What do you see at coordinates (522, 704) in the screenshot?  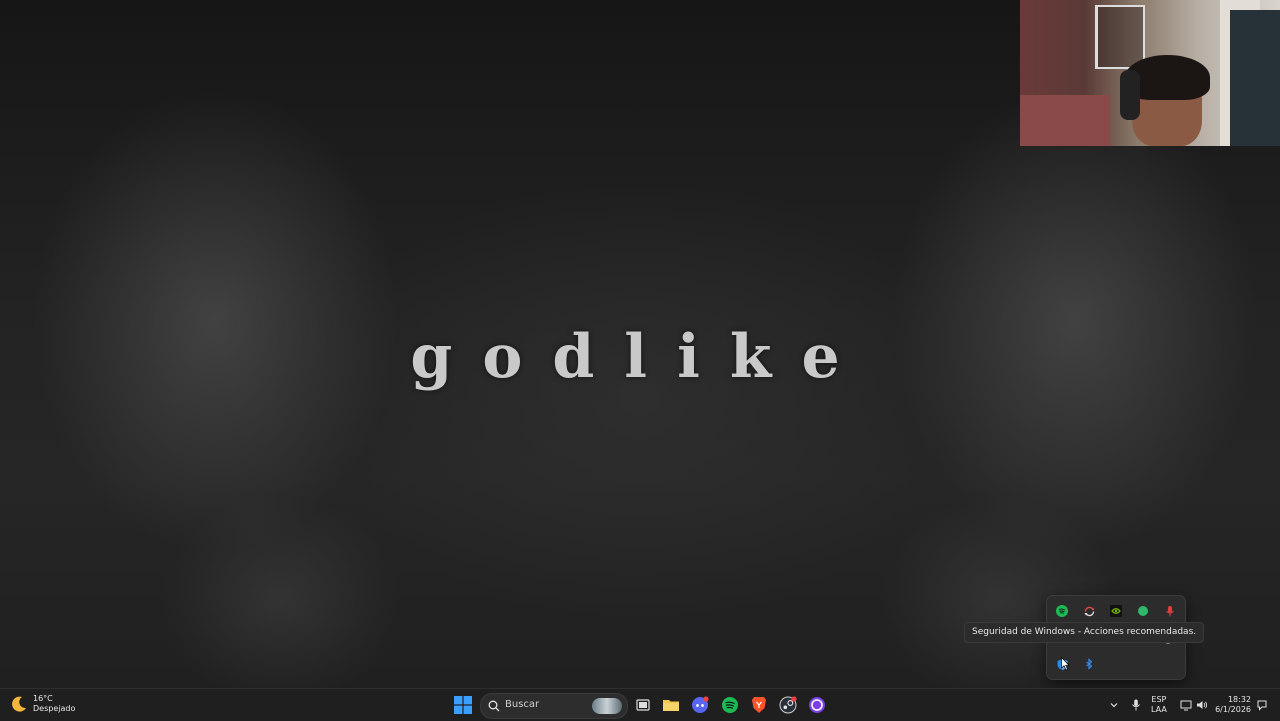 I see `search-placeholder: Buscar` at bounding box center [522, 704].